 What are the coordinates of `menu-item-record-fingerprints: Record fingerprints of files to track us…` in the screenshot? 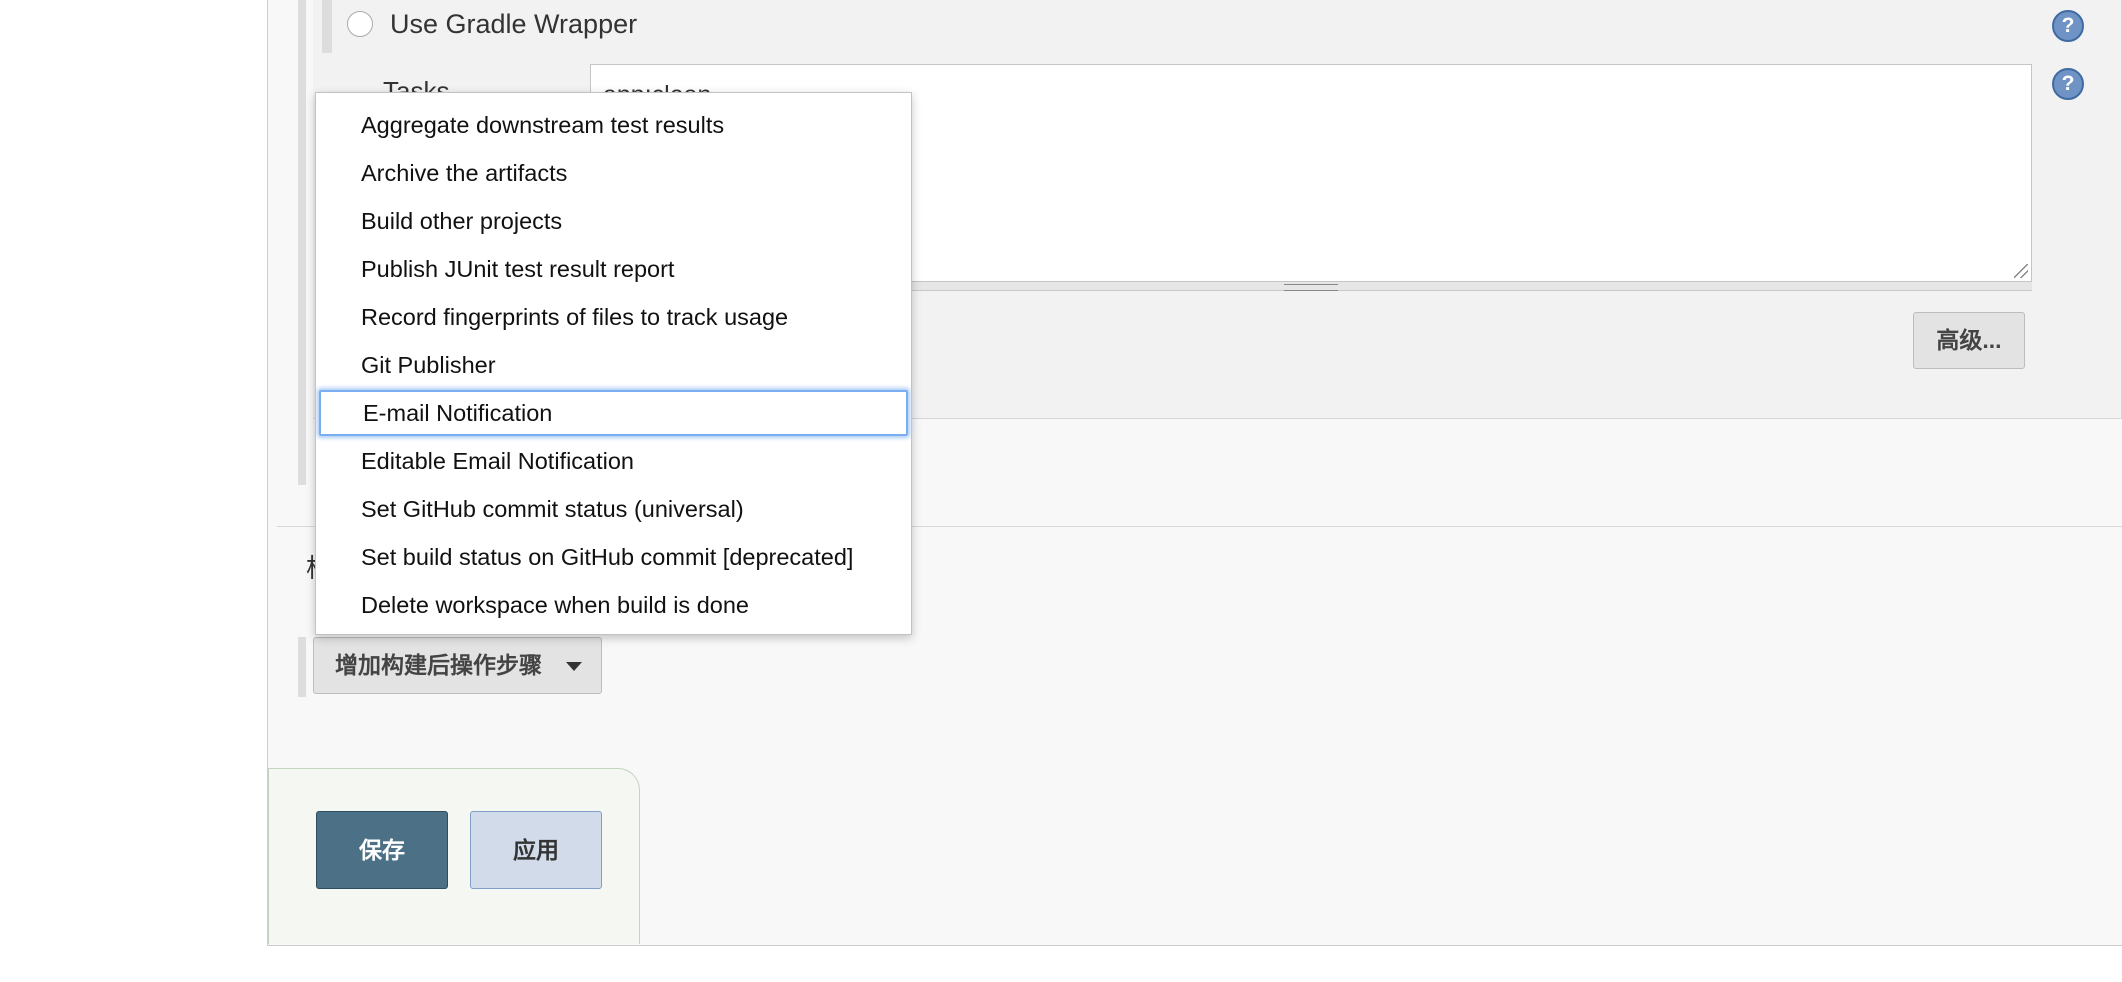 It's located at (613, 317).